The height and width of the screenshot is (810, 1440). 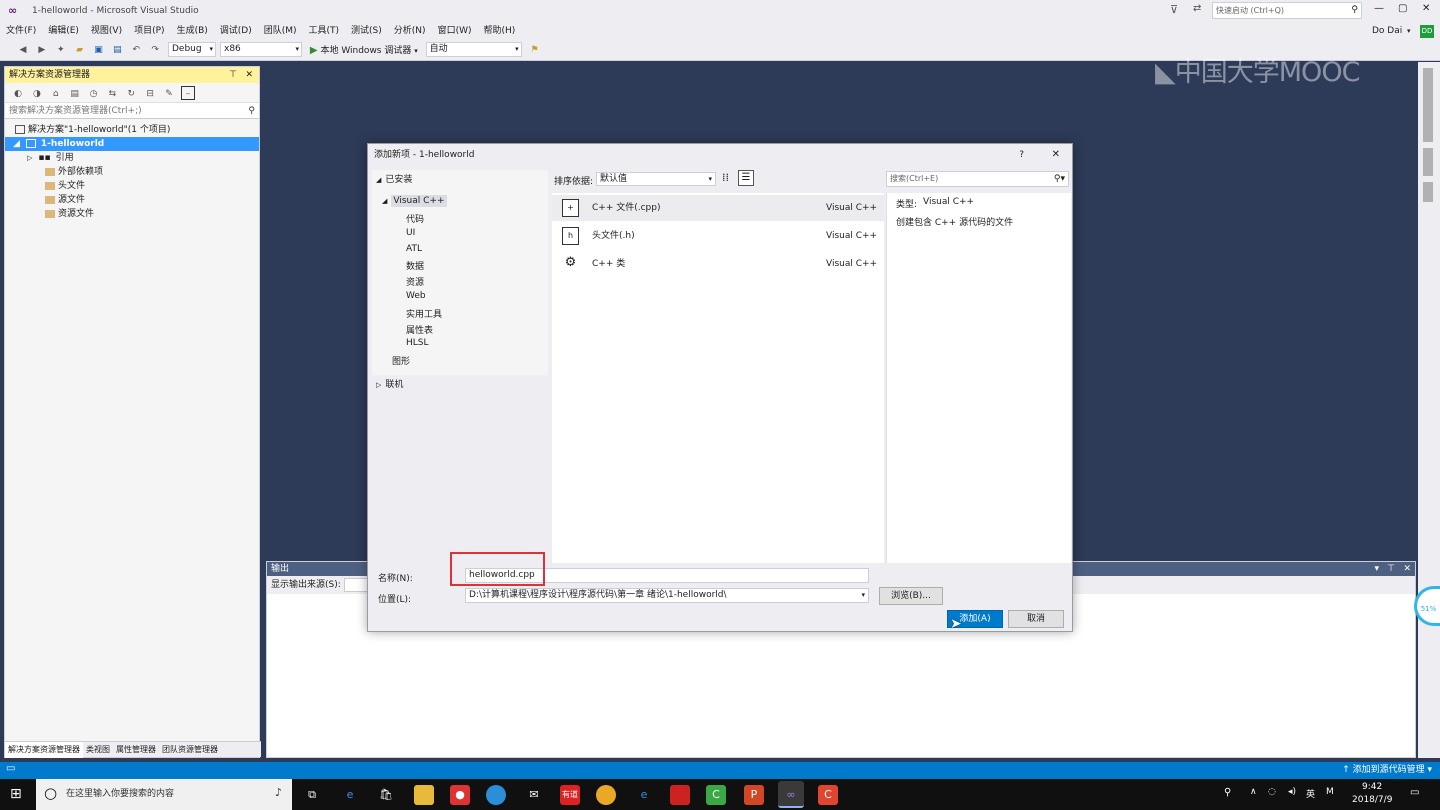 I want to click on collapse-all-icon: ⊟, so click(x=150, y=94).